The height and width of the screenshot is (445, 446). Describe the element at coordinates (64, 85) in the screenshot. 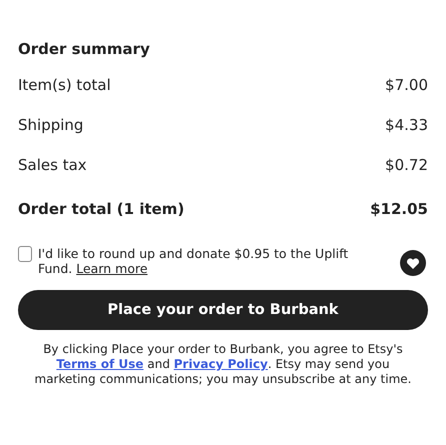

I see `summary-label: Item(s) total` at that location.